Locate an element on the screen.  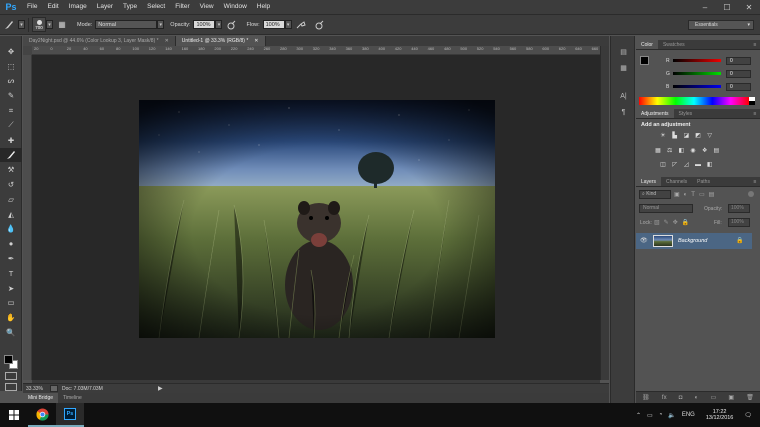
levels-icon: ▙ is located at coordinates (675, 135).